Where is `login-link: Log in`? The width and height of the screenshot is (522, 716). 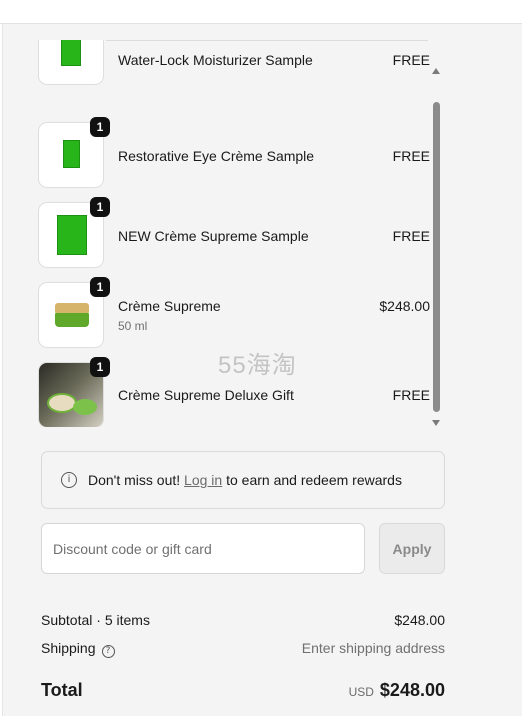 login-link: Log in is located at coordinates (203, 480).